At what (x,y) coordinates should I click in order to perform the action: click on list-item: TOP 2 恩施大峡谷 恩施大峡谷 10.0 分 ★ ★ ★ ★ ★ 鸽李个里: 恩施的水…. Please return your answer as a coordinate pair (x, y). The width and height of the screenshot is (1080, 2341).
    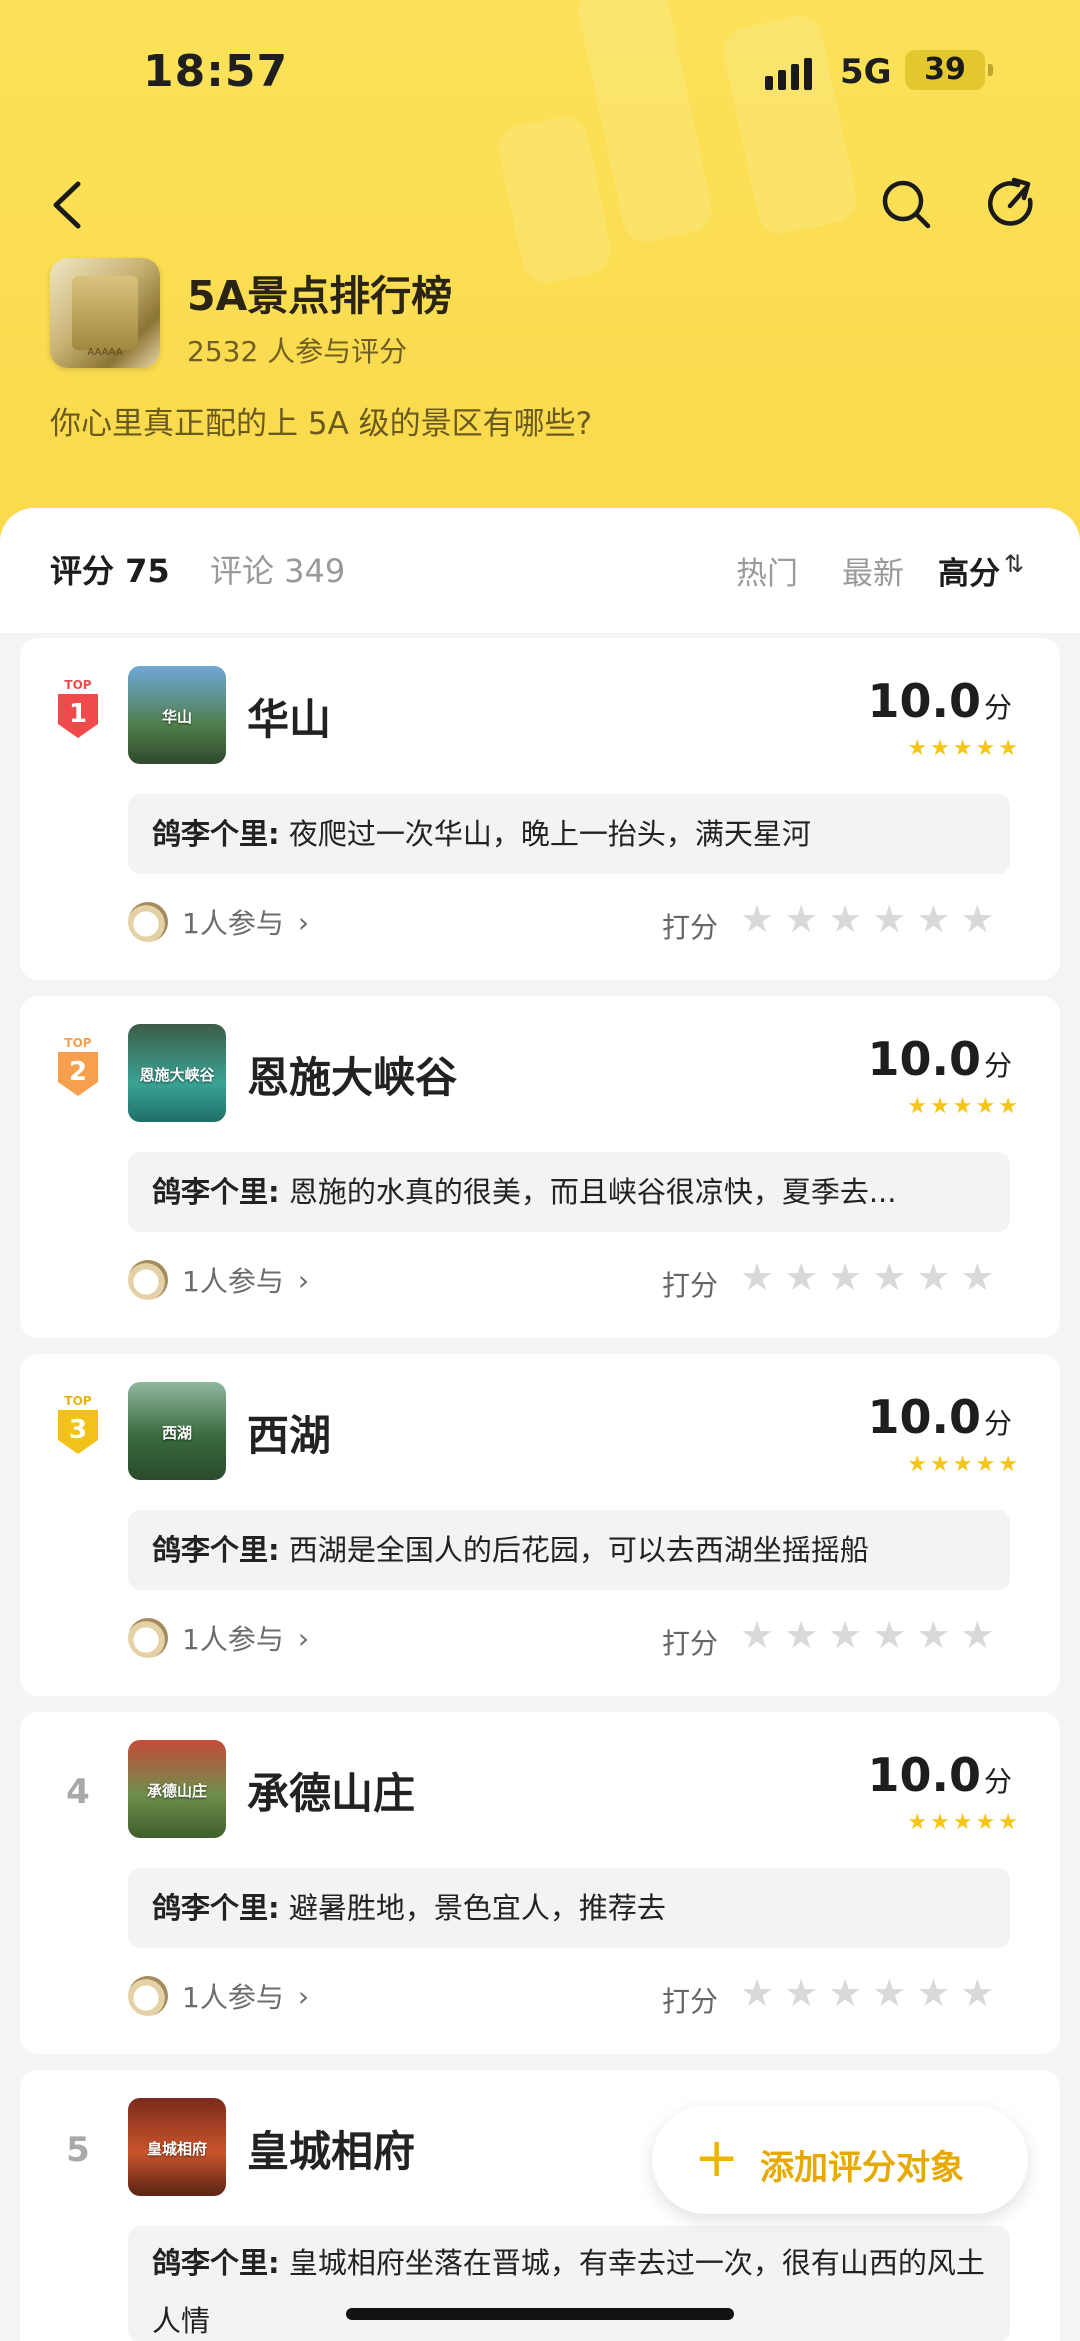
    Looking at the image, I should click on (540, 1167).